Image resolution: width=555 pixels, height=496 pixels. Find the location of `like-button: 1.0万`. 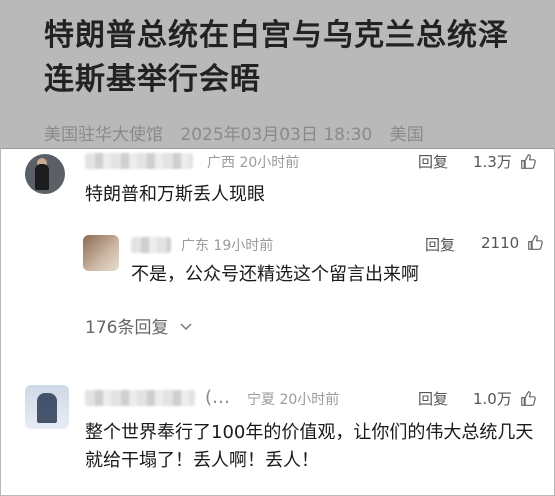

like-button: 1.0万 is located at coordinates (505, 398).